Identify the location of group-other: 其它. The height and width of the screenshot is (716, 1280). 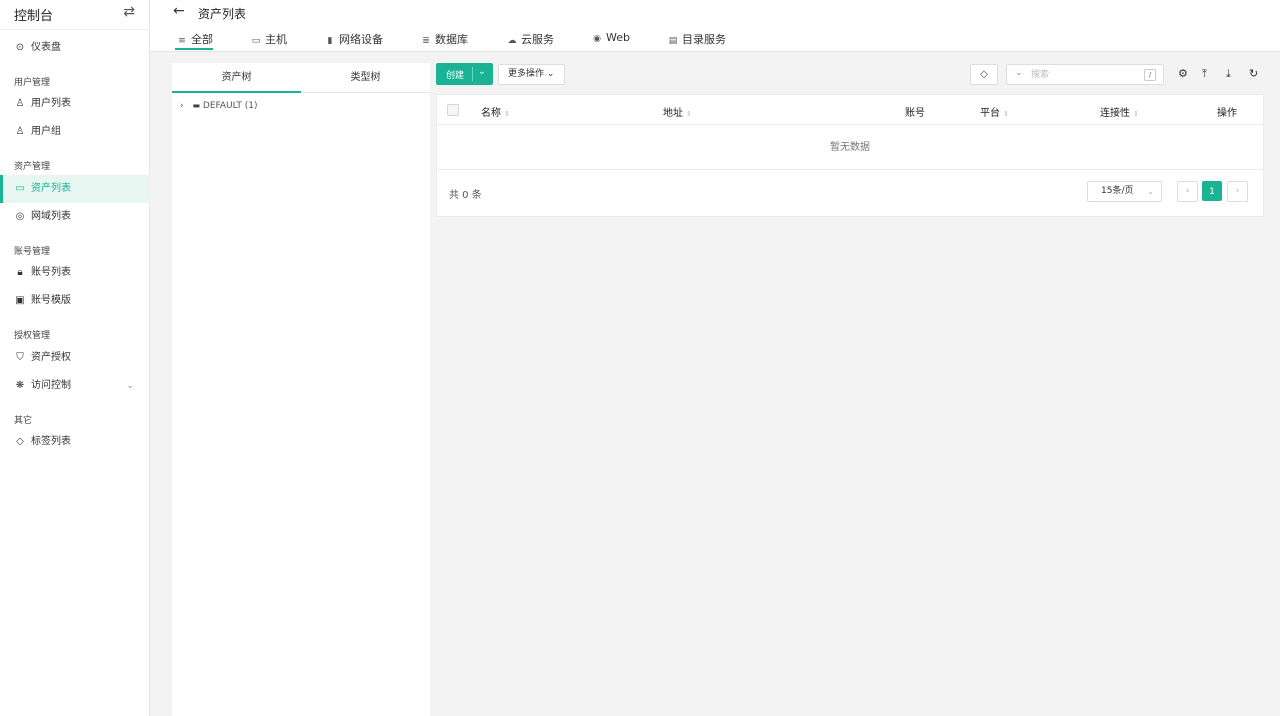
(23, 421).